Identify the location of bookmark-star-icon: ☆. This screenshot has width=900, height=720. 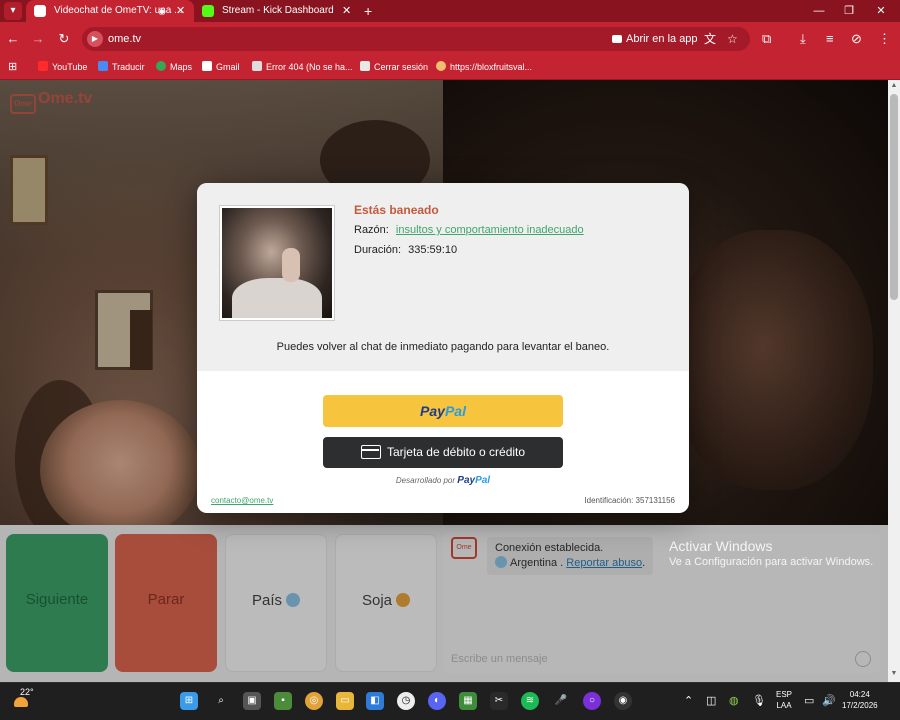
(732, 39).